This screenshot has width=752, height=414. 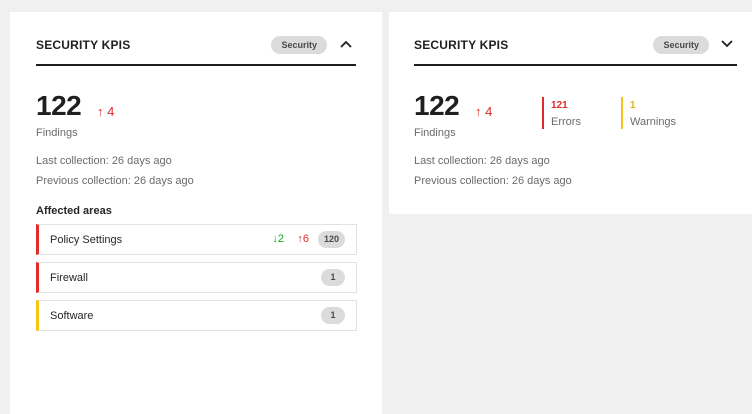 I want to click on delta-up: ↑6, so click(x=303, y=239).